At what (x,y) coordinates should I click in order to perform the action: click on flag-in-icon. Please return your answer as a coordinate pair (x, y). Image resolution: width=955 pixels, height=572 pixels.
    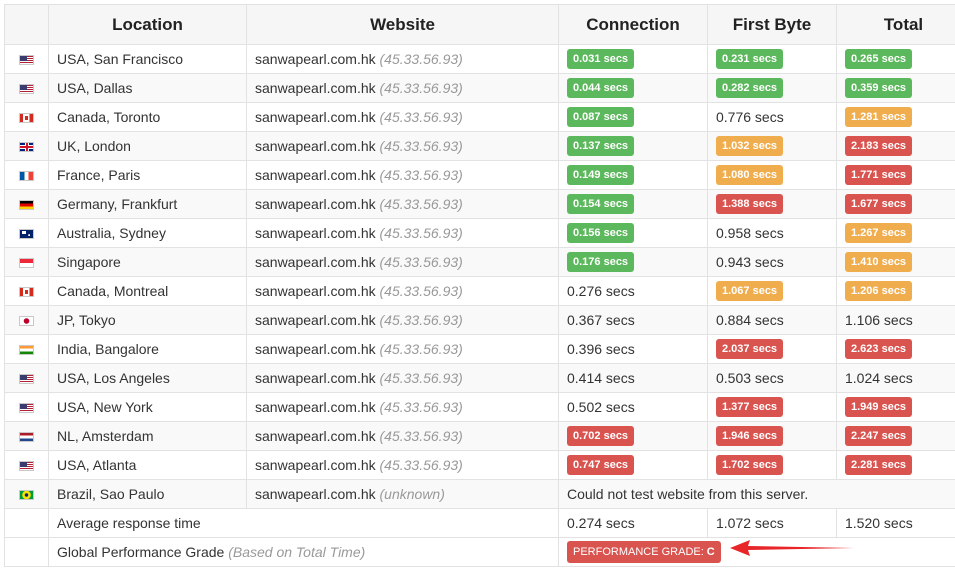
    Looking at the image, I should click on (26, 350).